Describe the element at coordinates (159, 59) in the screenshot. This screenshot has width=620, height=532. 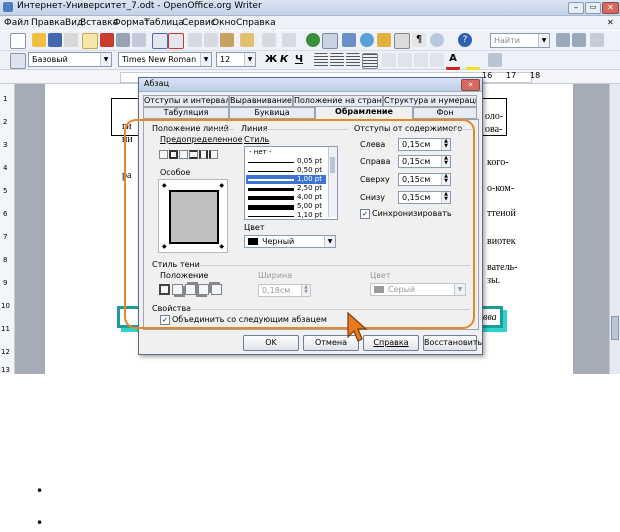
I see `font-name-value: Times New Roman` at that location.